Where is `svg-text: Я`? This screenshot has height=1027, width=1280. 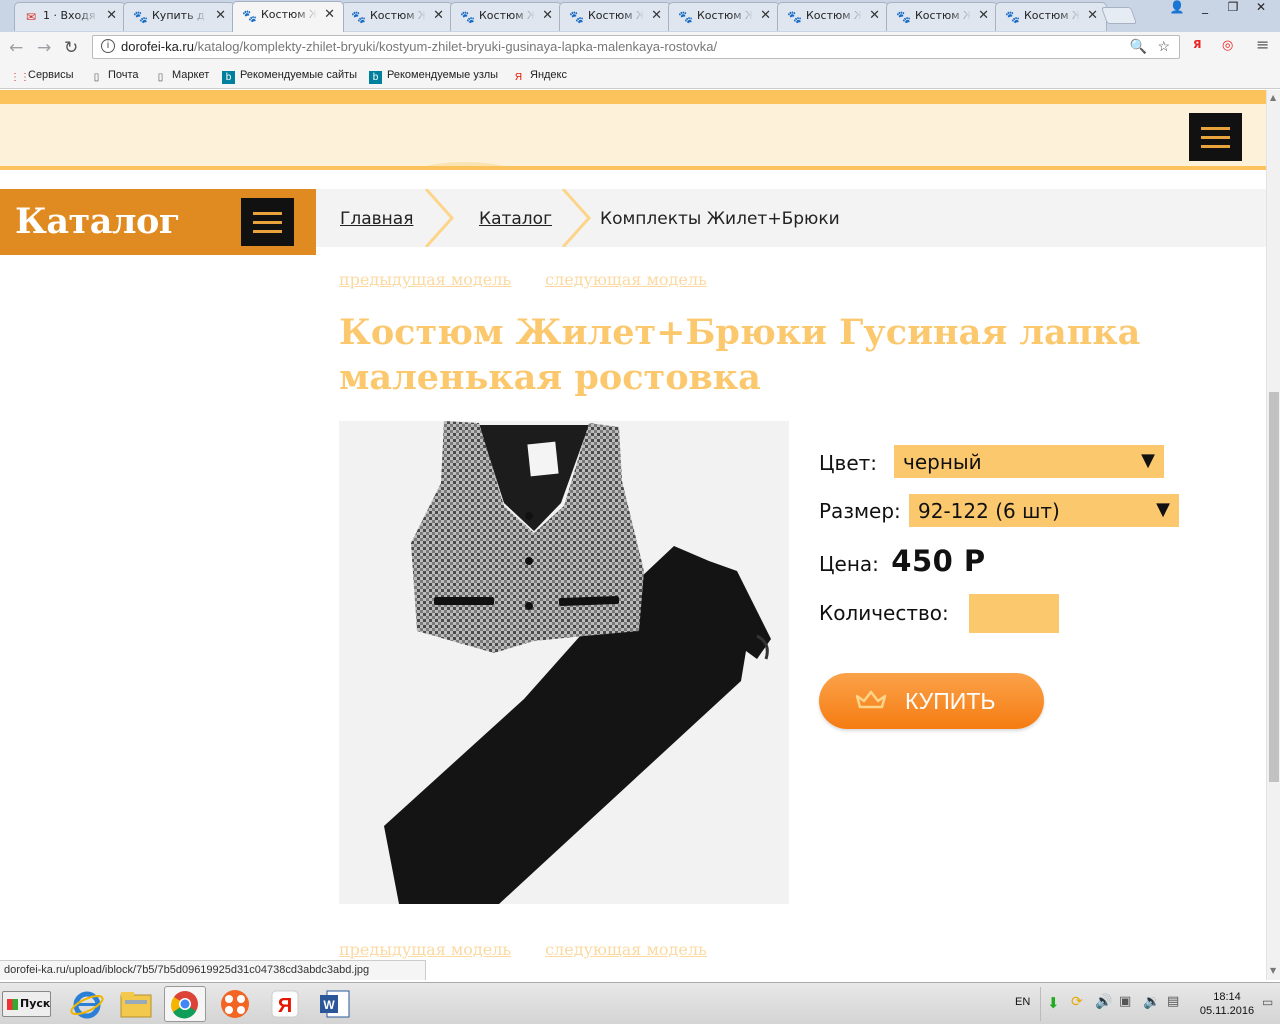 svg-text: Я is located at coordinates (285, 1006).